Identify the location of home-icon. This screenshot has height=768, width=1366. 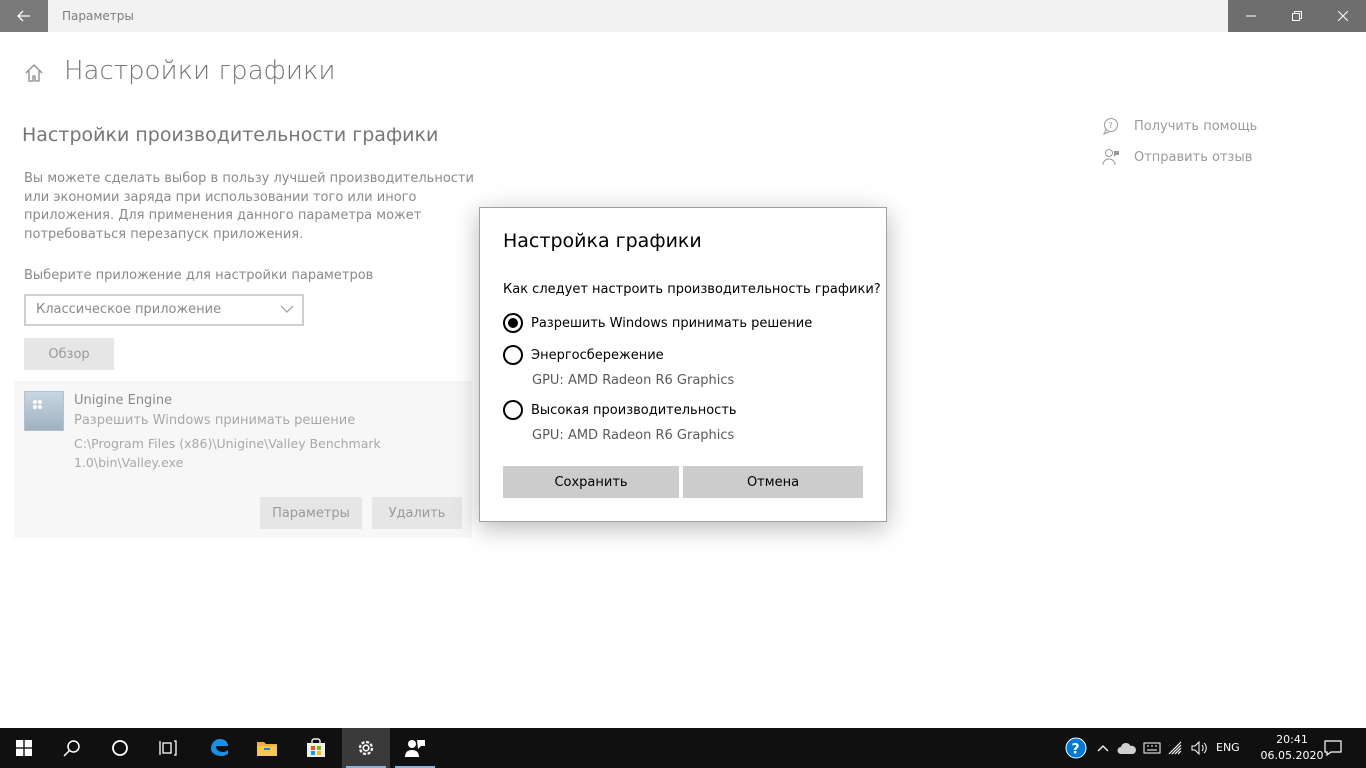
(34, 75).